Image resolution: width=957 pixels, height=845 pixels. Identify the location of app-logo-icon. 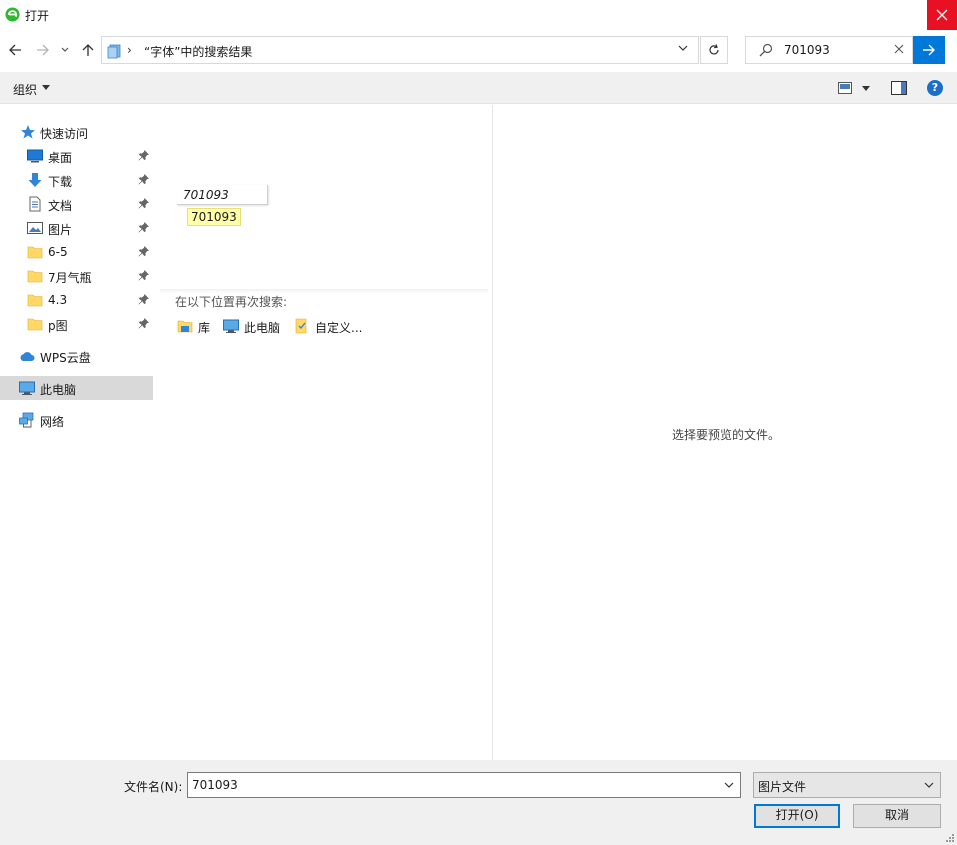
(12, 14).